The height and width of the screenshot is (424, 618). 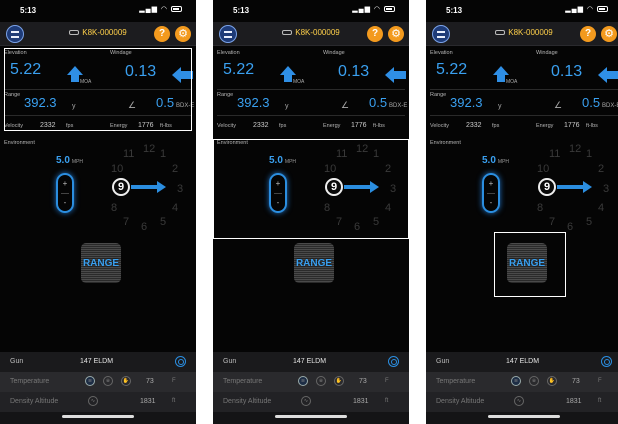 What do you see at coordinates (363, 381) in the screenshot?
I see `temperature-value: 73` at bounding box center [363, 381].